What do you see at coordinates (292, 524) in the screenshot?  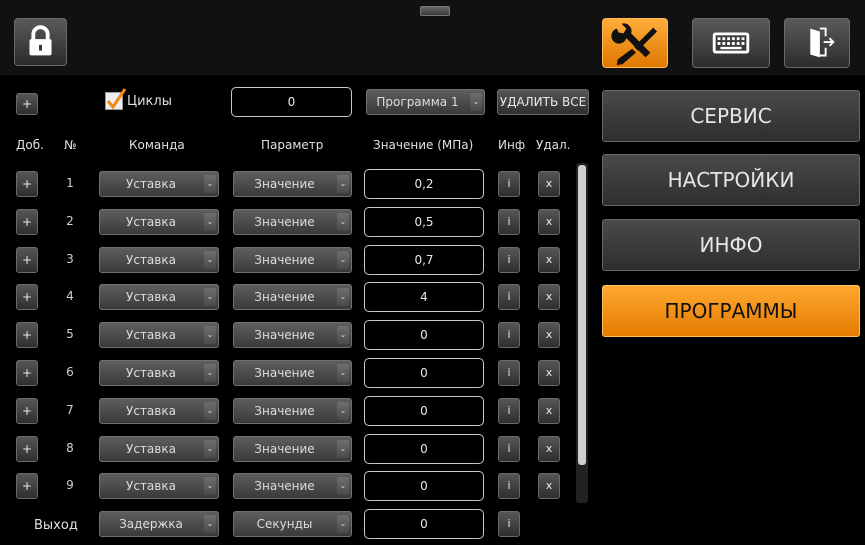 I see `exit-param-select: Секунды ⌄` at bounding box center [292, 524].